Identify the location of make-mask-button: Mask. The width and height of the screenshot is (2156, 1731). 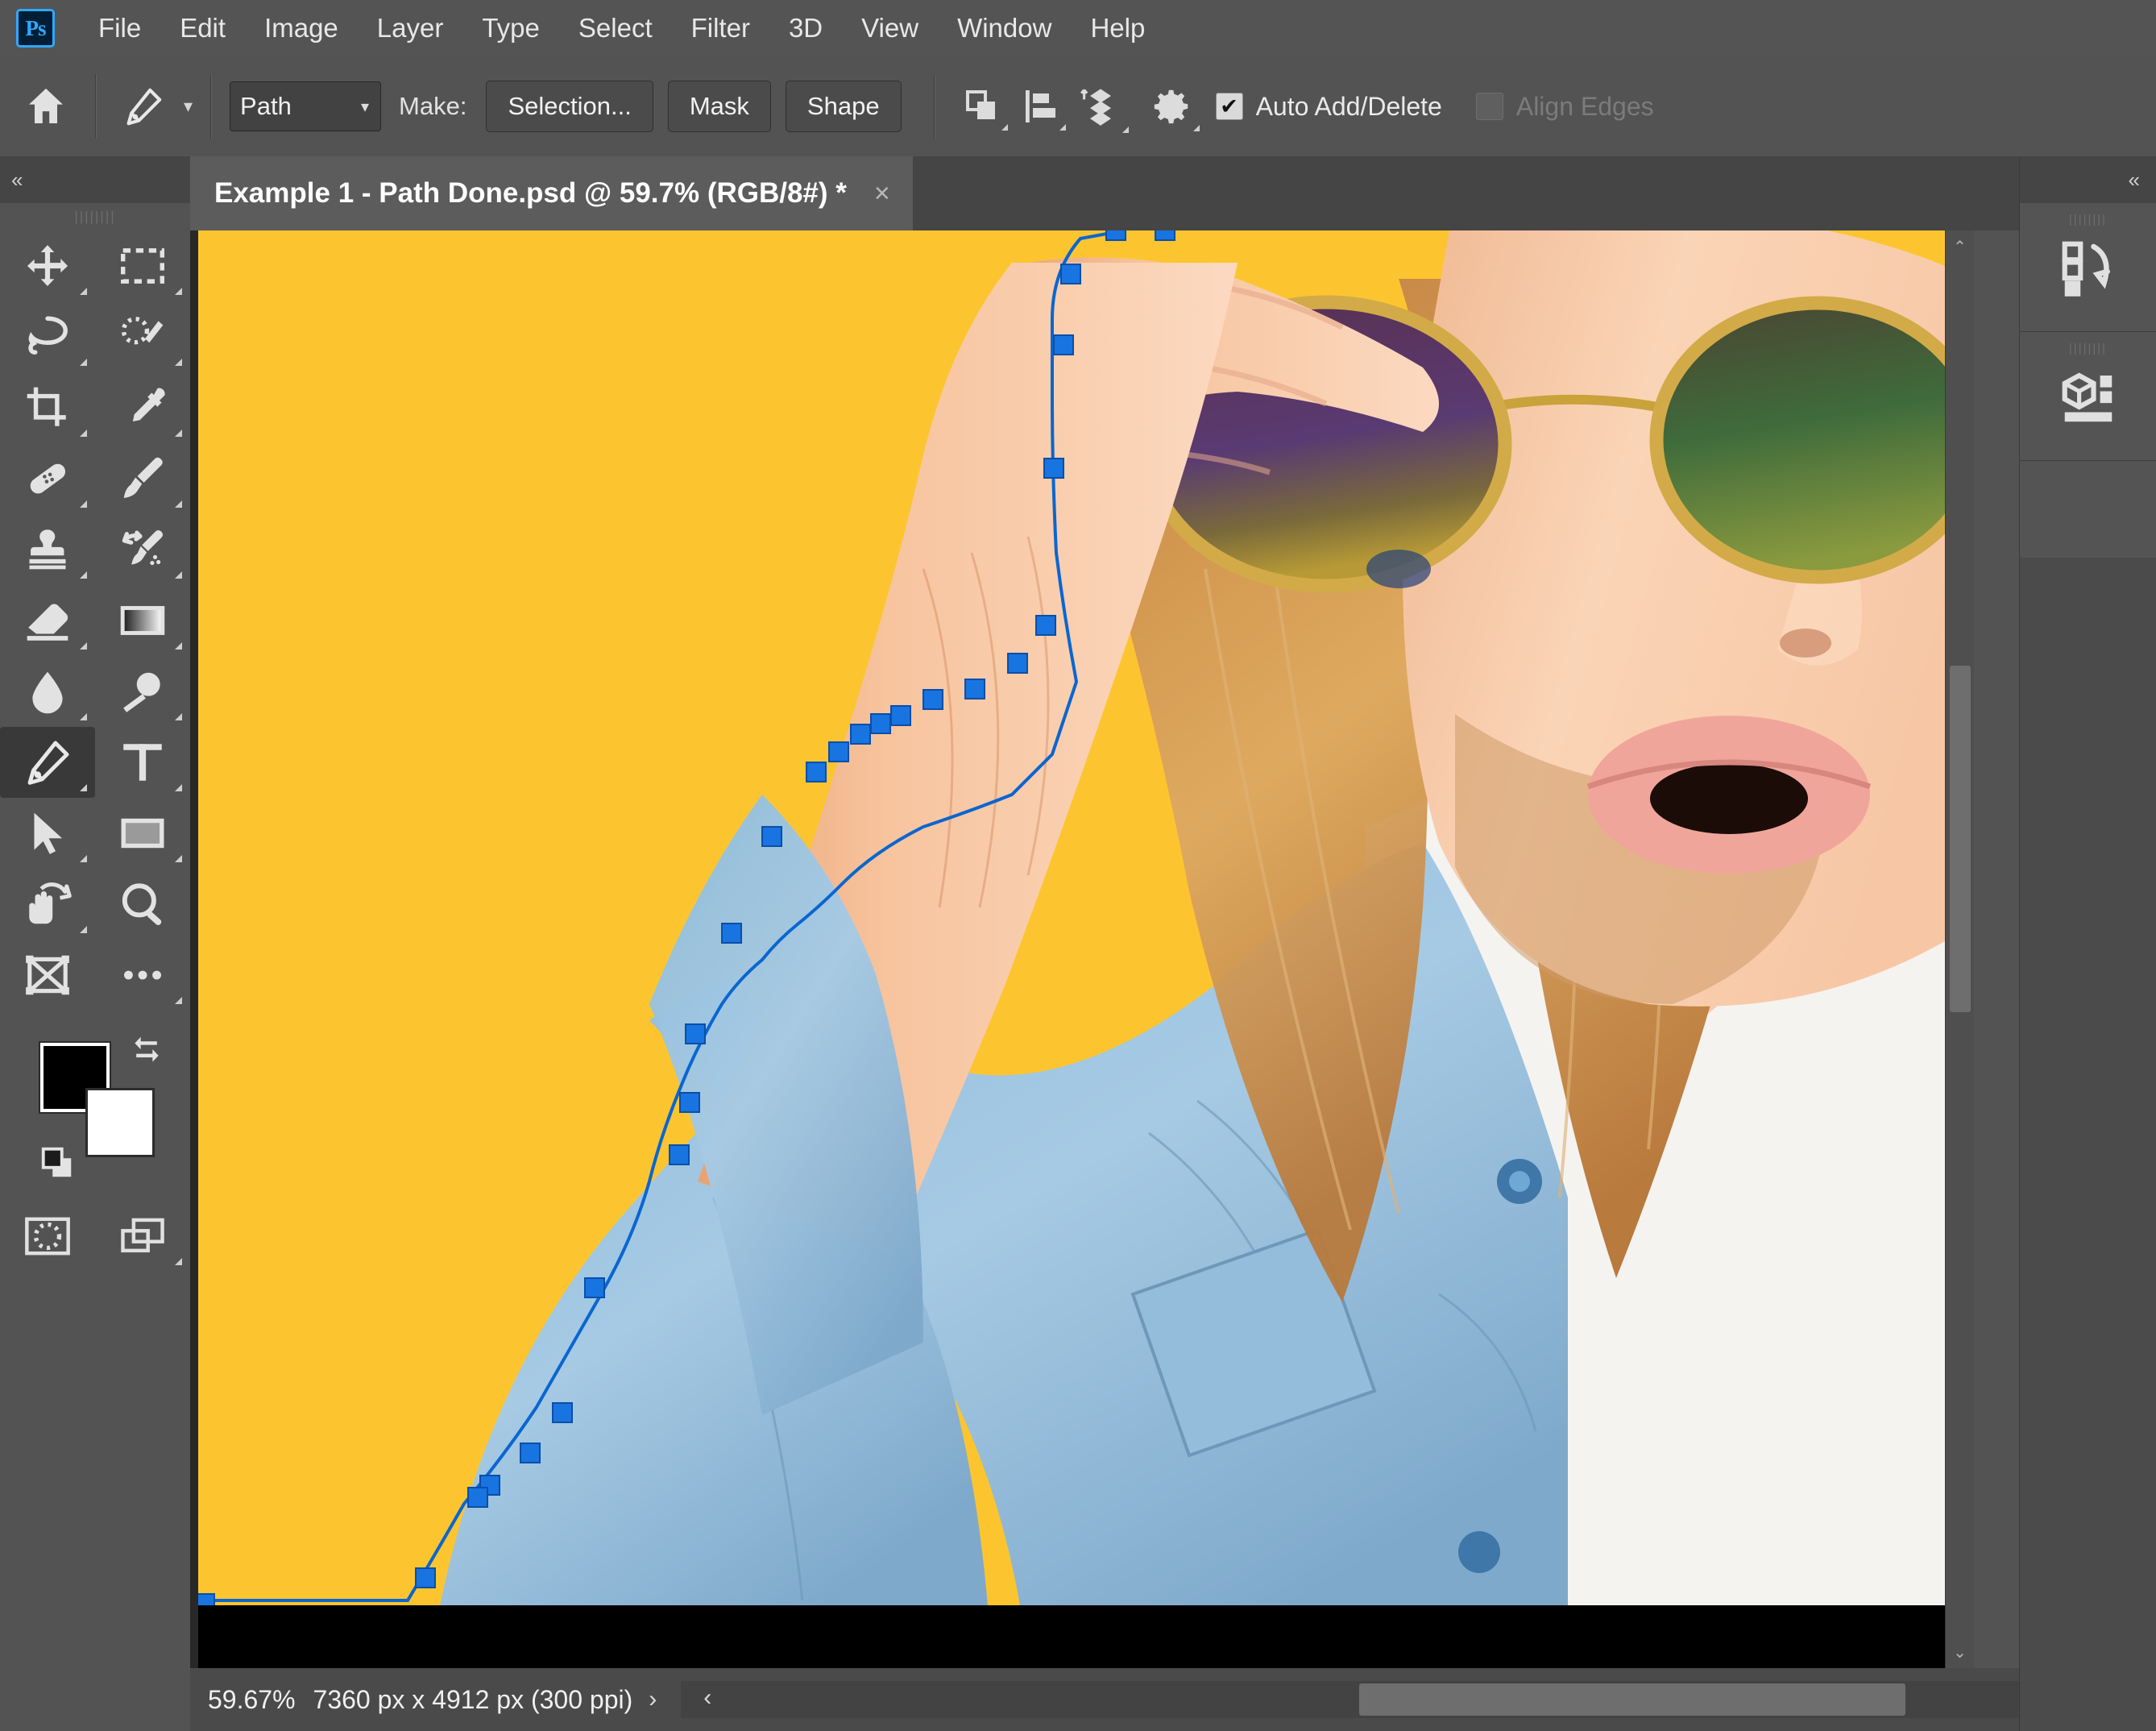
(719, 106).